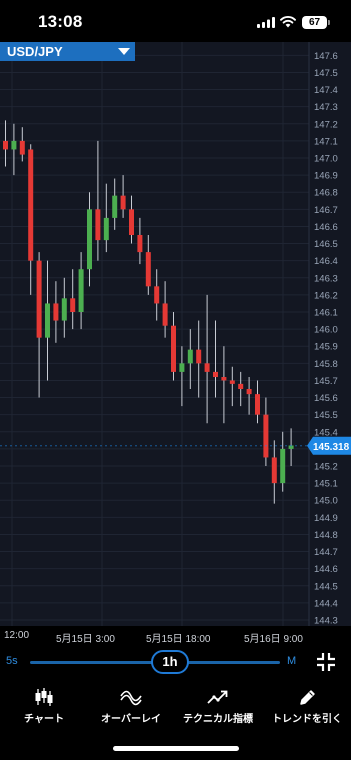  Describe the element at coordinates (307, 706) in the screenshot. I see `draw-trendline-button: トレンドを引く` at that location.